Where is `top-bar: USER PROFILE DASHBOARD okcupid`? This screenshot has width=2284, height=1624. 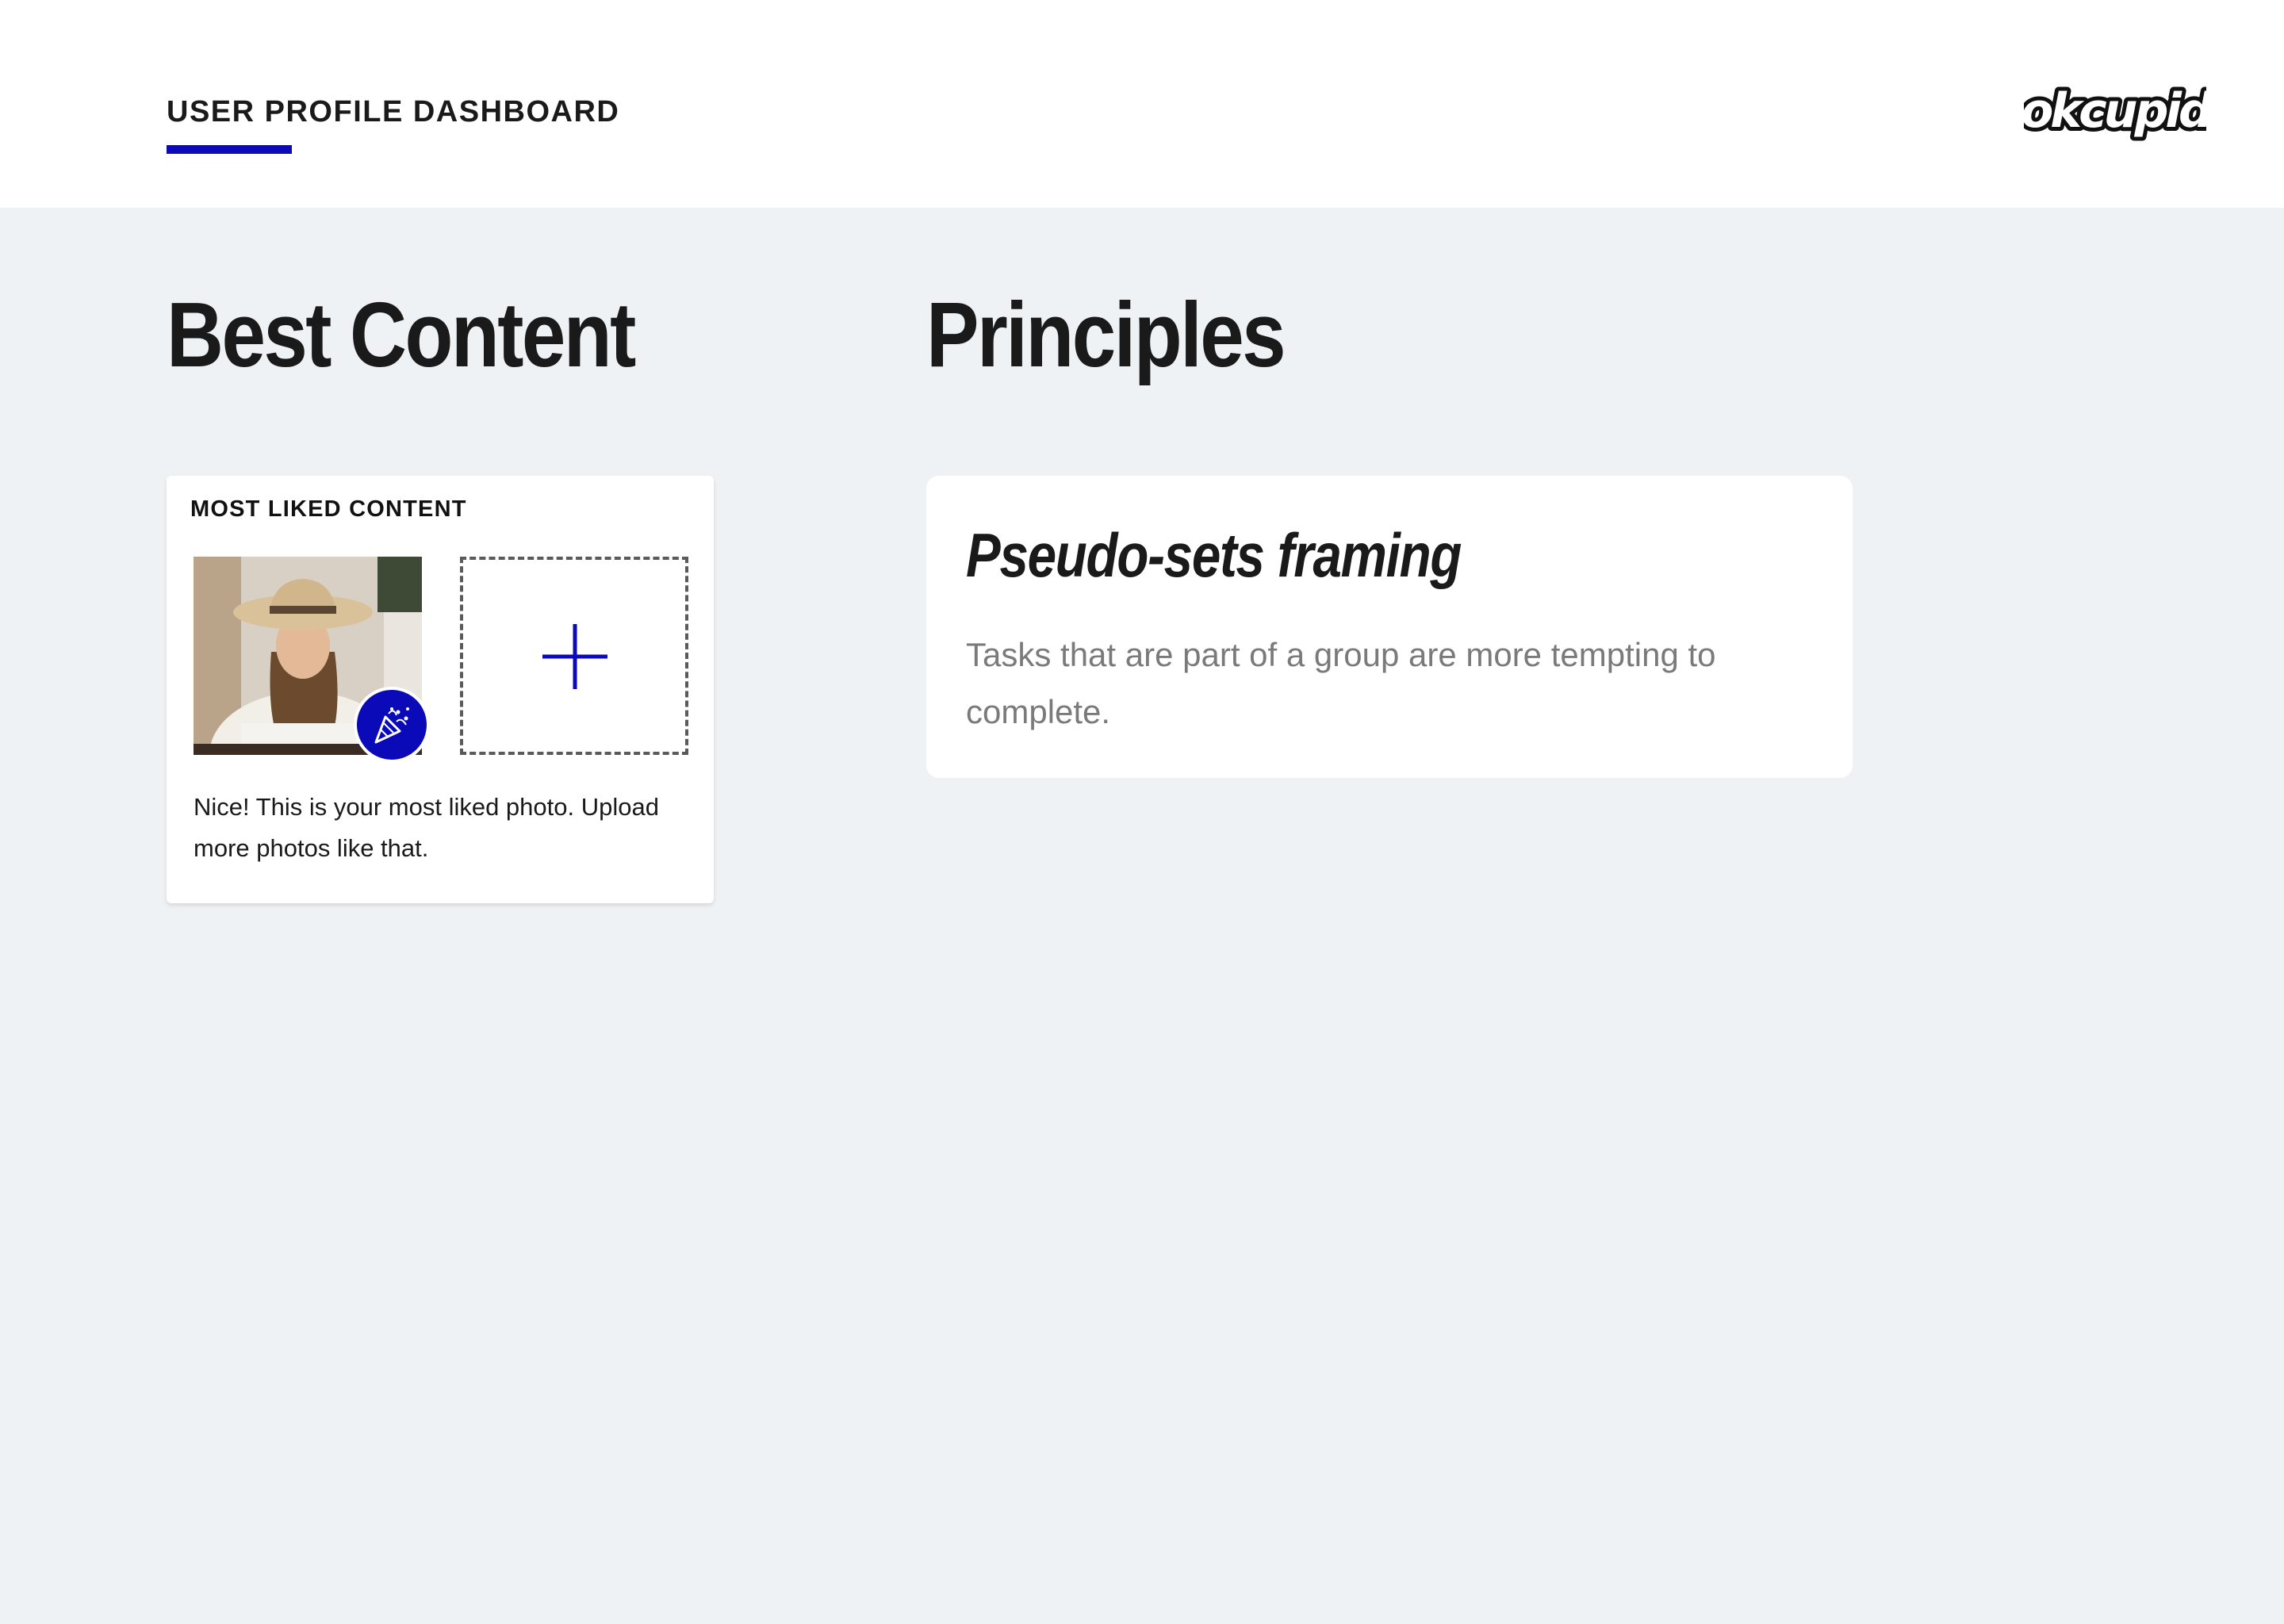 top-bar: USER PROFILE DASHBOARD okcupid is located at coordinates (1142, 104).